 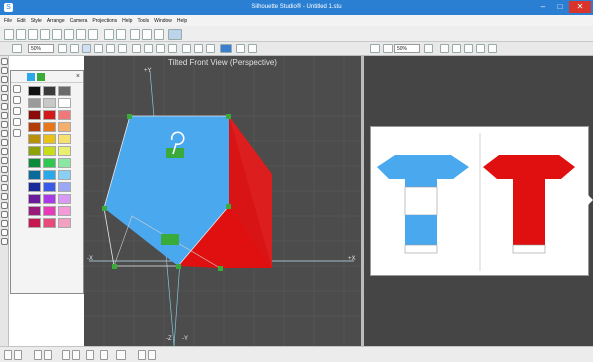 What do you see at coordinates (4, 133) in the screenshot?
I see `eraser-tool-icon` at bounding box center [4, 133].